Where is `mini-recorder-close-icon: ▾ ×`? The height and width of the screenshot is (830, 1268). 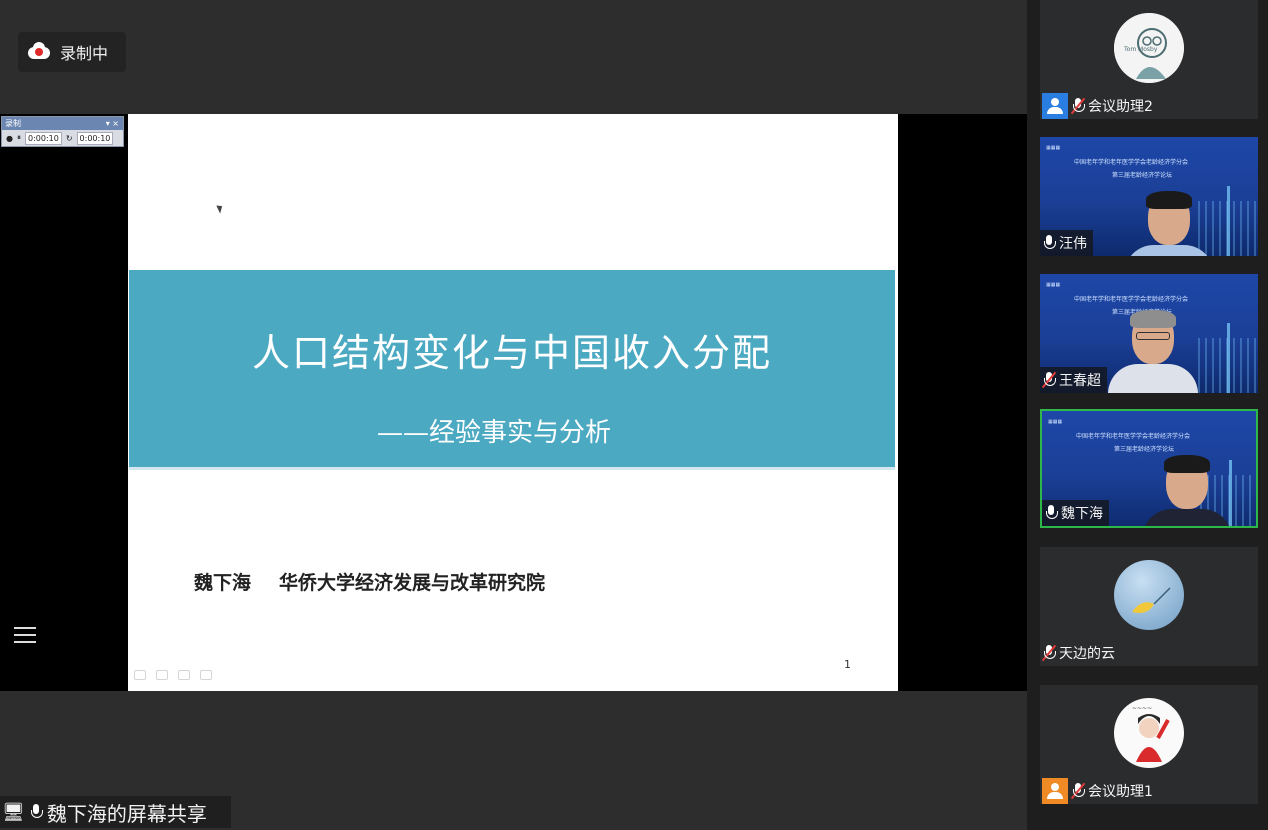 mini-recorder-close-icon: ▾ × is located at coordinates (112, 123).